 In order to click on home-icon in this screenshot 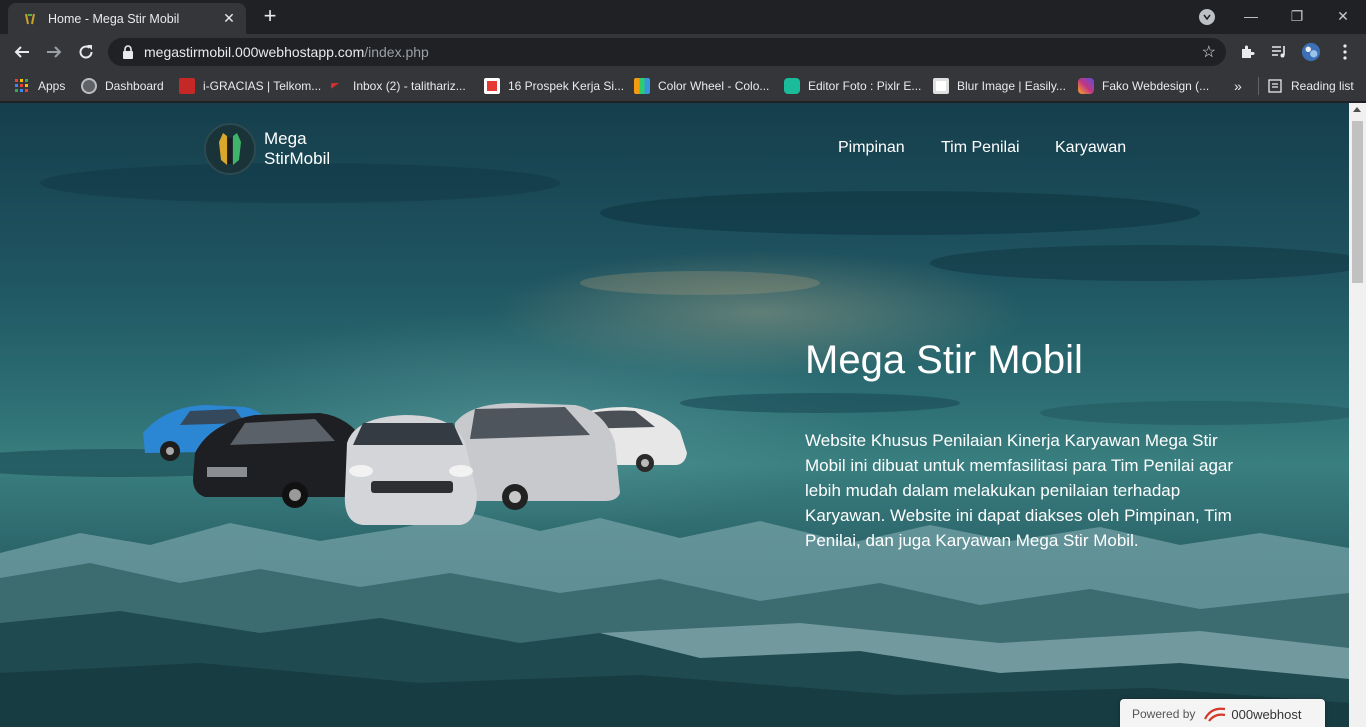, I will do `click(492, 86)`.